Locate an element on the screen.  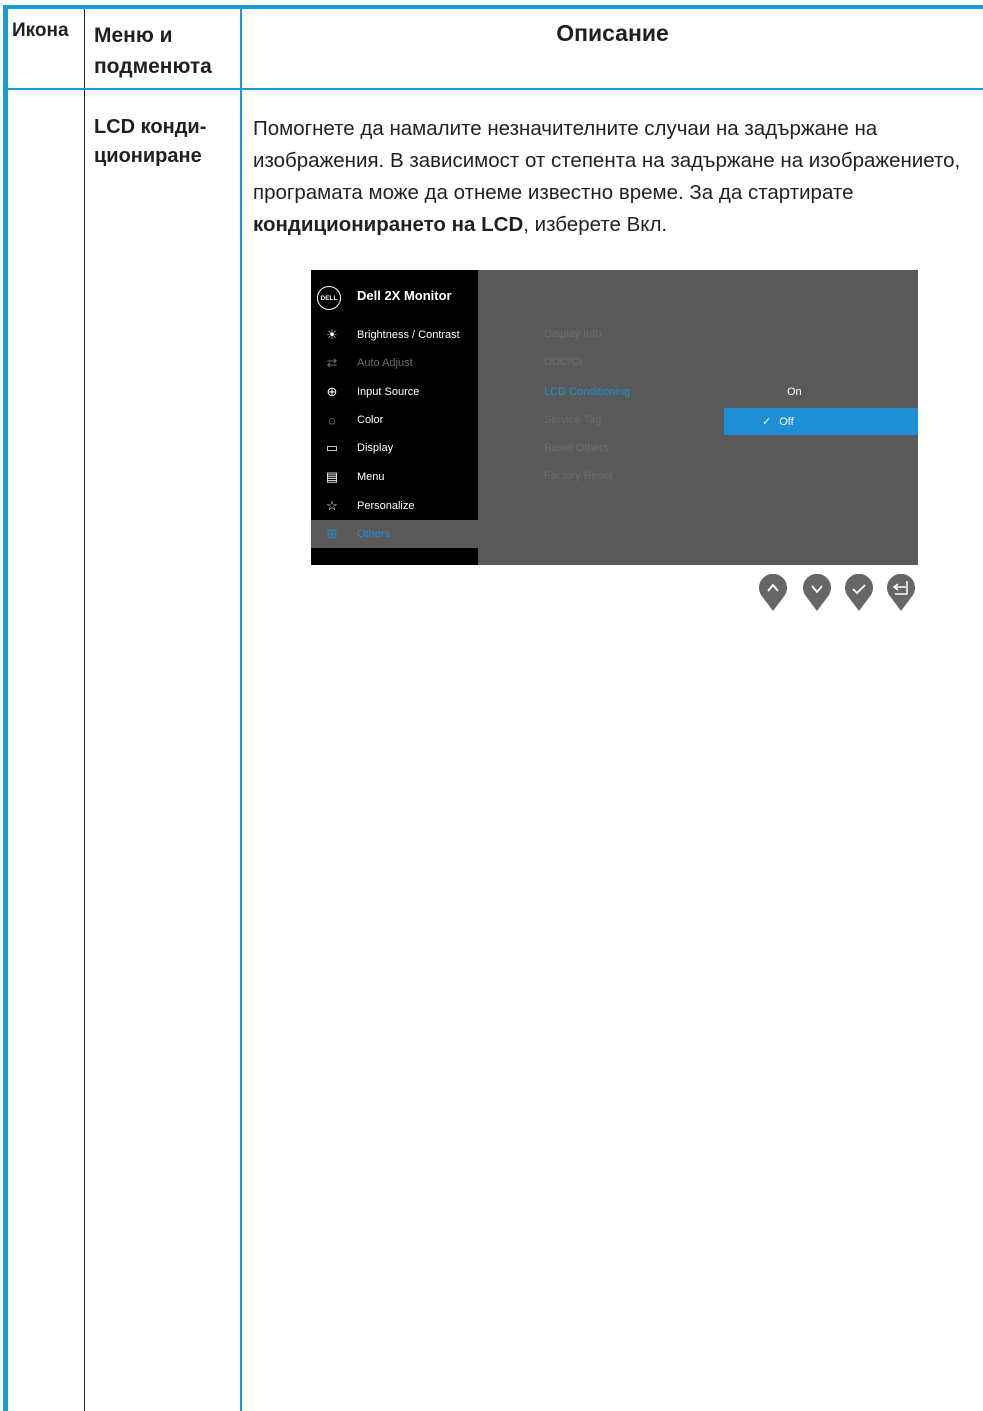
submenu-factory-reset: Factory Reset is located at coordinates (578, 476).